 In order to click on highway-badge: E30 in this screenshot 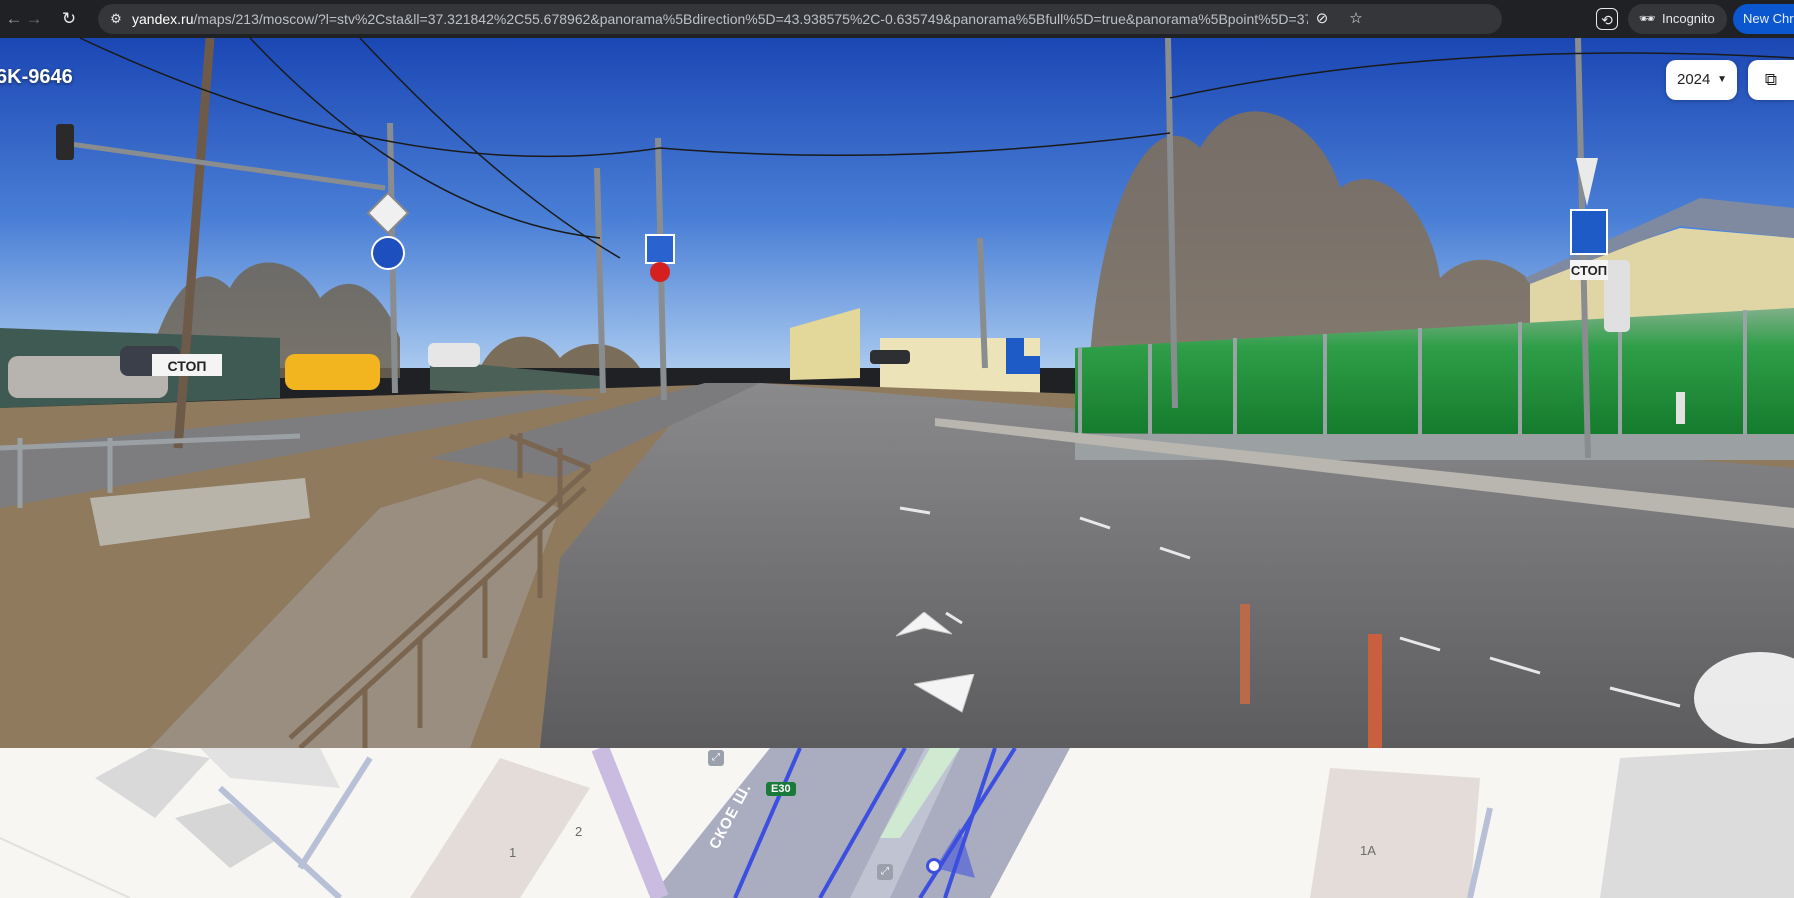, I will do `click(781, 789)`.